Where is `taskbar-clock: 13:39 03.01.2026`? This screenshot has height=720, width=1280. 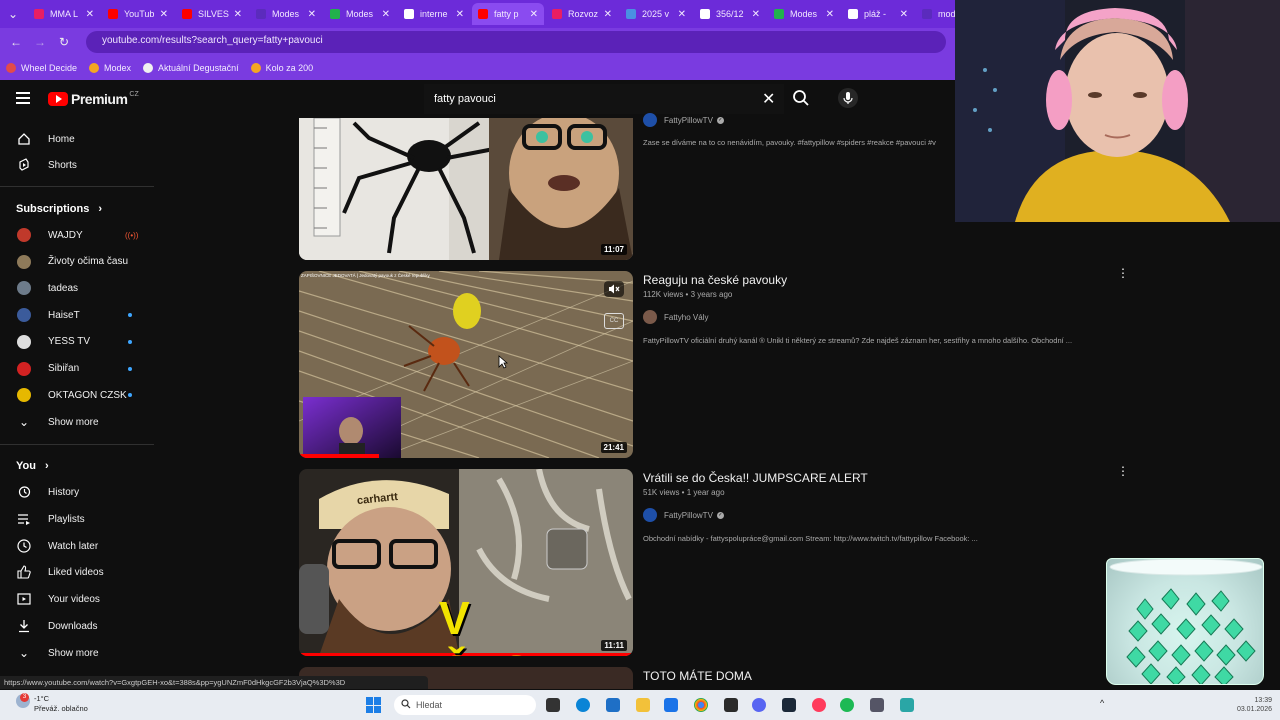
taskbar-clock: 13:39 03.01.2026 is located at coordinates (1247, 705).